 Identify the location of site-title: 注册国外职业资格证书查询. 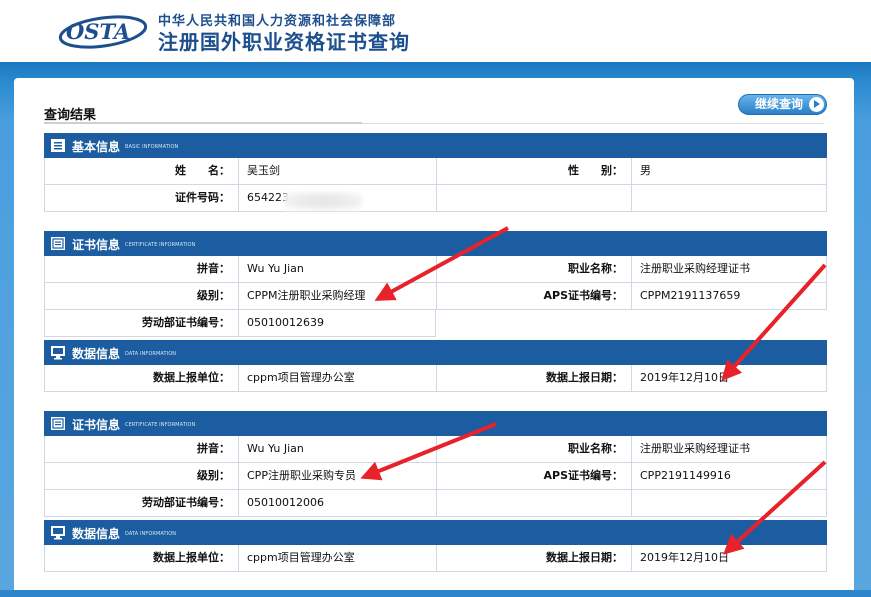
(284, 42).